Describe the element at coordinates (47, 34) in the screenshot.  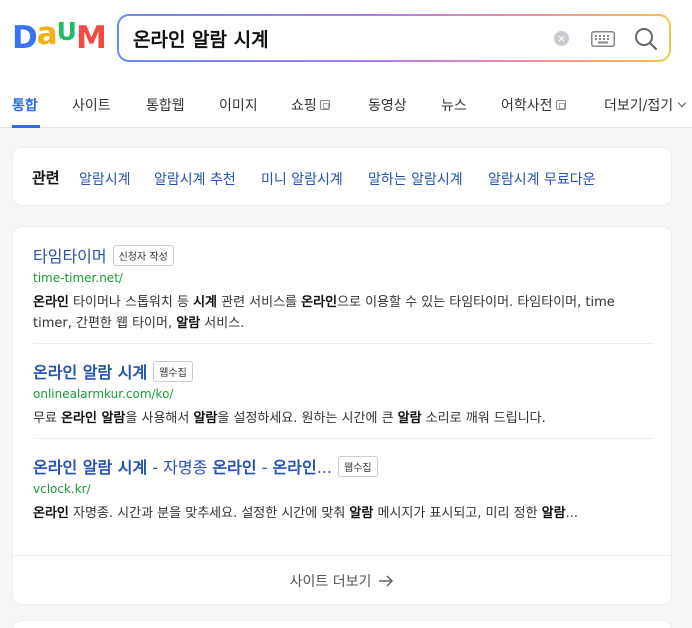
I see `logo-letter-a: a` at that location.